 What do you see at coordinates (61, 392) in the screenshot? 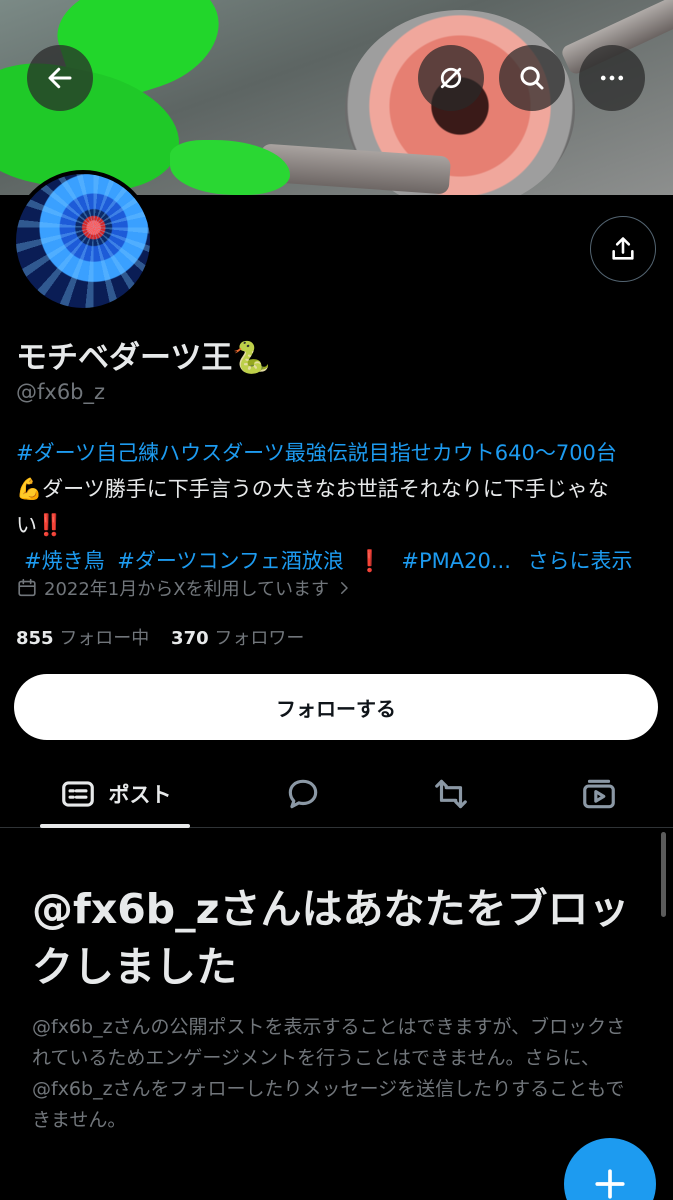
I see `profile-handle: @fx6b_z` at bounding box center [61, 392].